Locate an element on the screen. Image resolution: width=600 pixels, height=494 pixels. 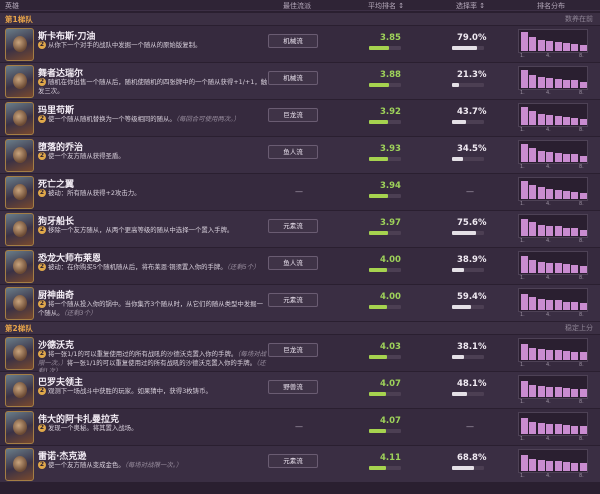
hero-row: 死亡之翼 2 被动：所有随从获得+2攻击力。 —3.94—1. 4. 8. is located at coordinates (300, 192).